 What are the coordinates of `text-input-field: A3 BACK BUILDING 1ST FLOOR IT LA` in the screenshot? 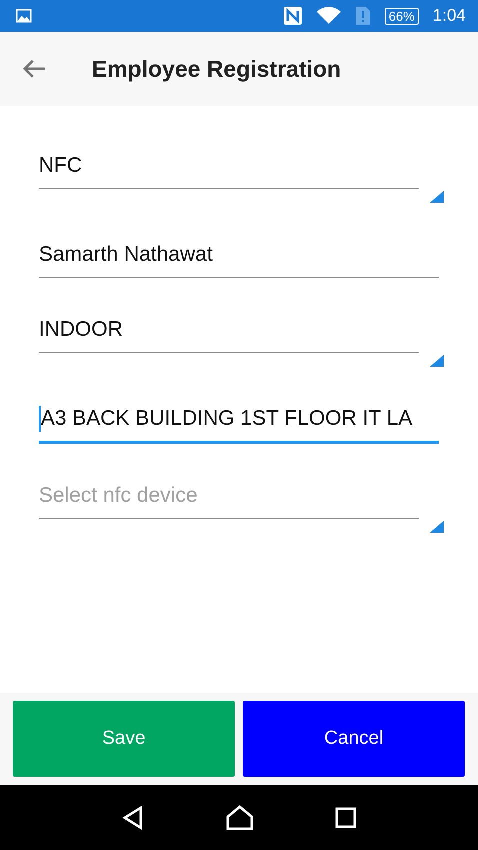 It's located at (239, 424).